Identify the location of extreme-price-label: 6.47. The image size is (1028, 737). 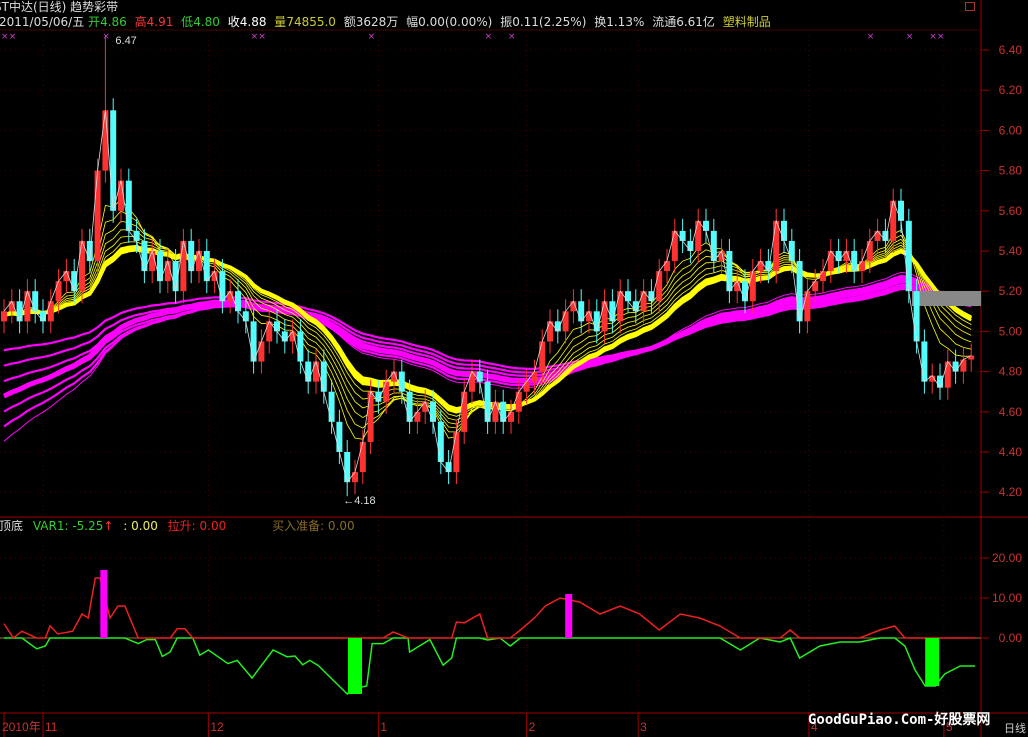
(125, 41).